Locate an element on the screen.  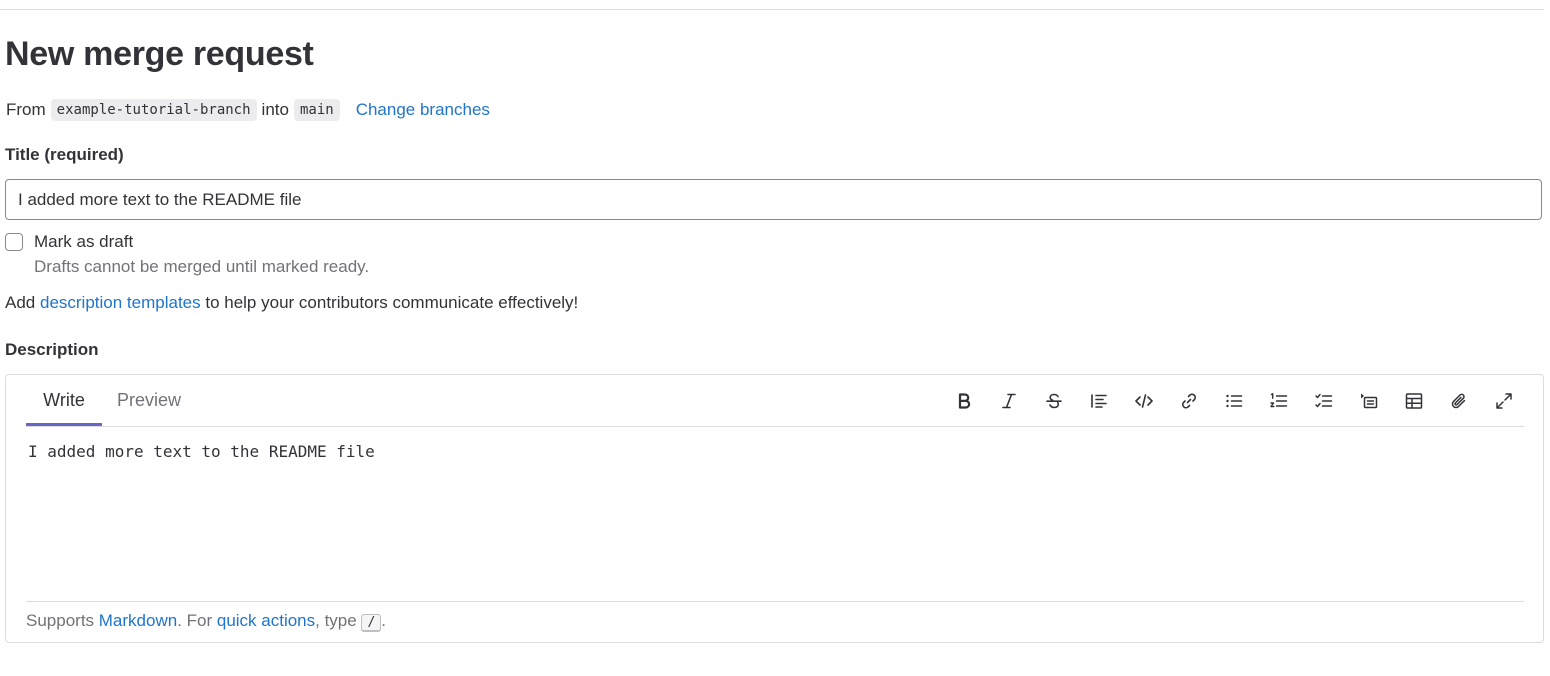
table-icon is located at coordinates (1414, 401).